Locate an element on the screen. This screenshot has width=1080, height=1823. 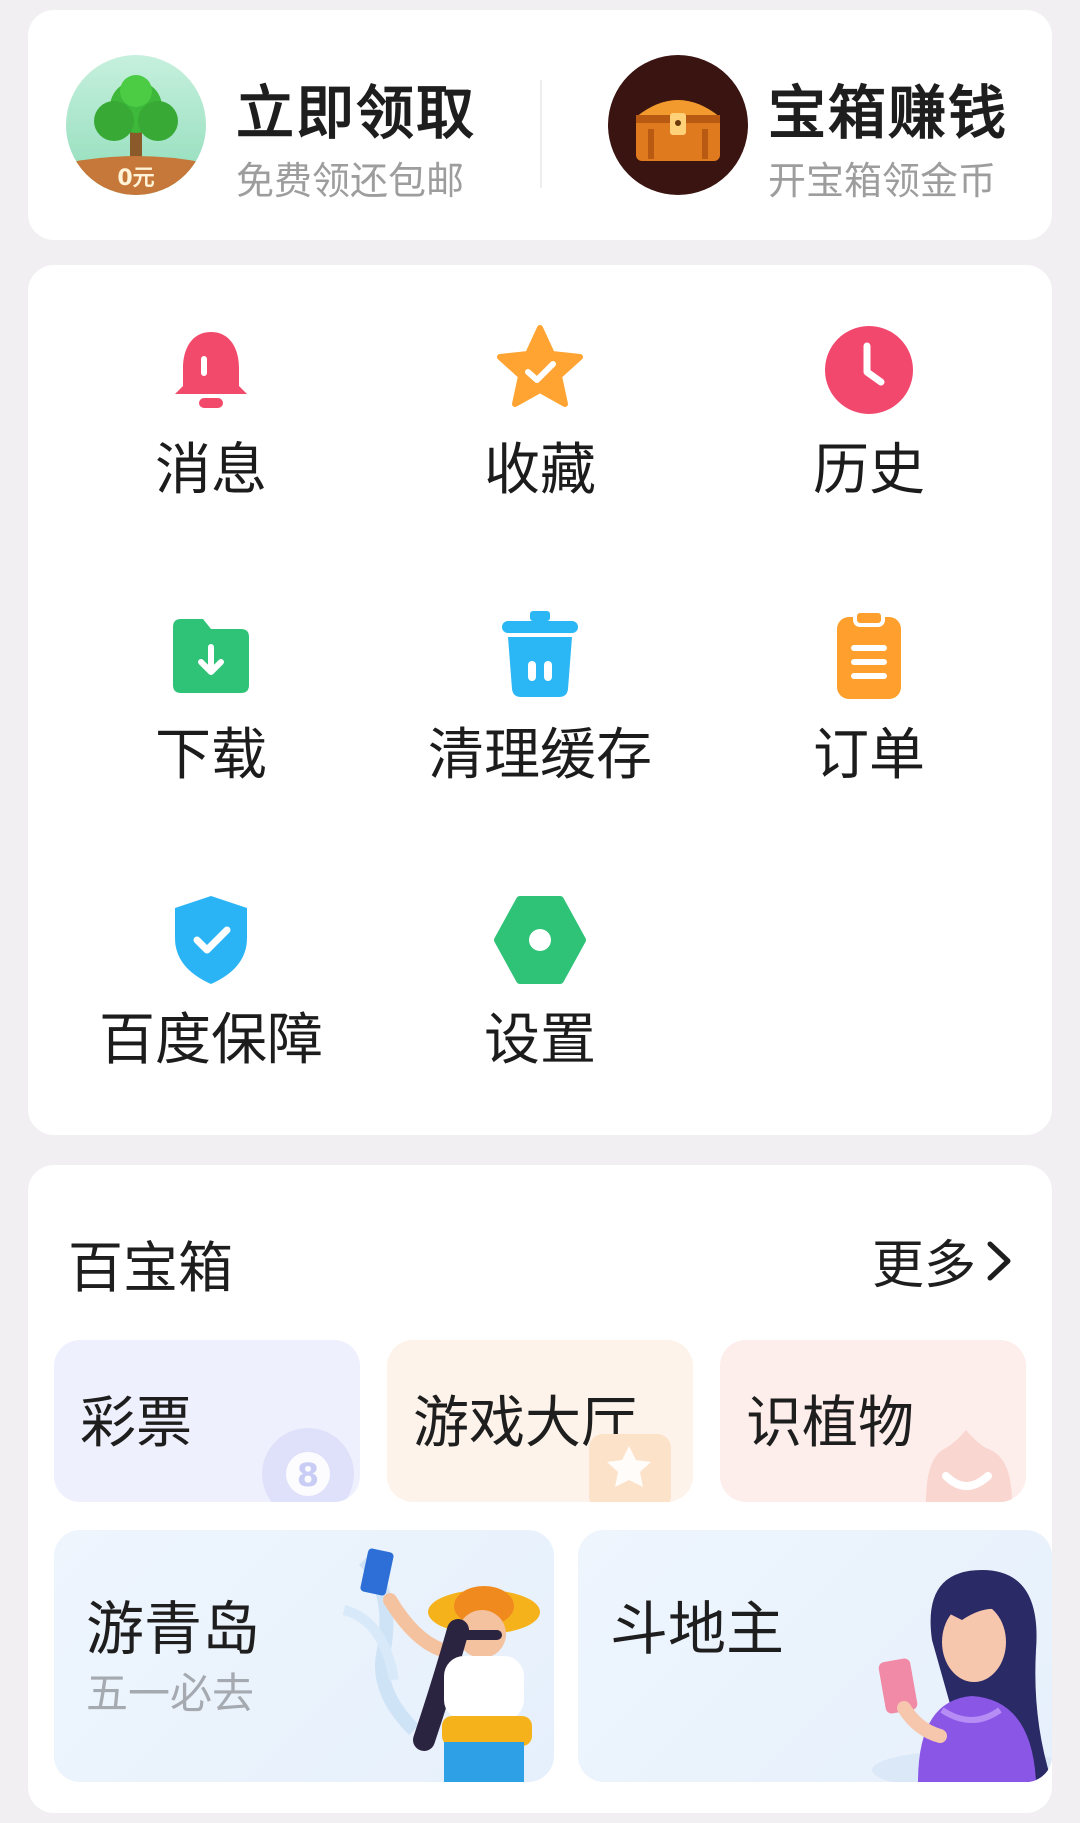
menu-label: 收藏 is located at coordinates (540, 470).